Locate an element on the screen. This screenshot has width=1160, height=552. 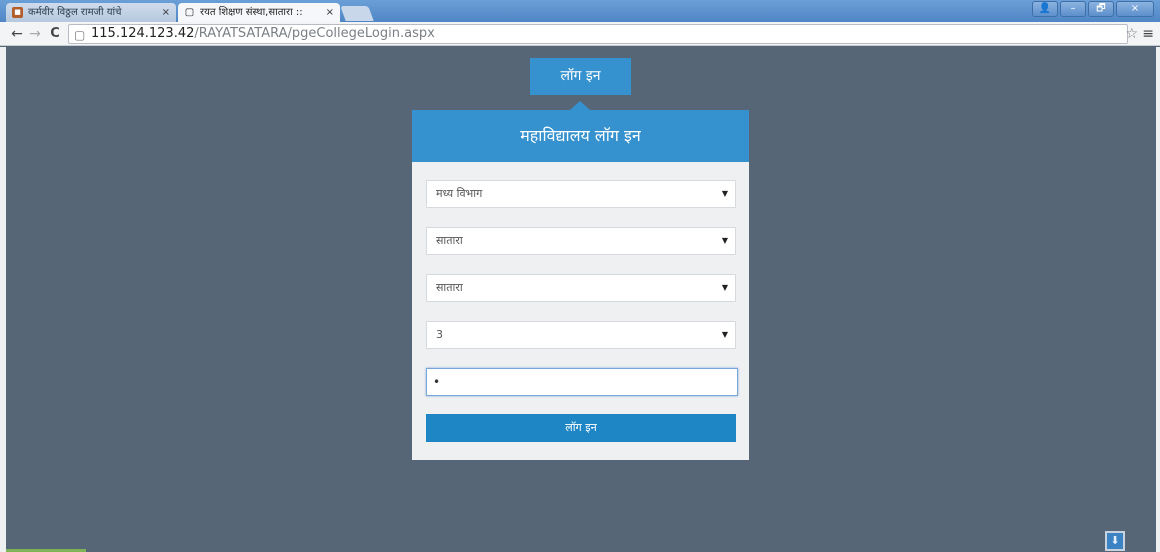
tab-pointer-arrow is located at coordinates (580, 105).